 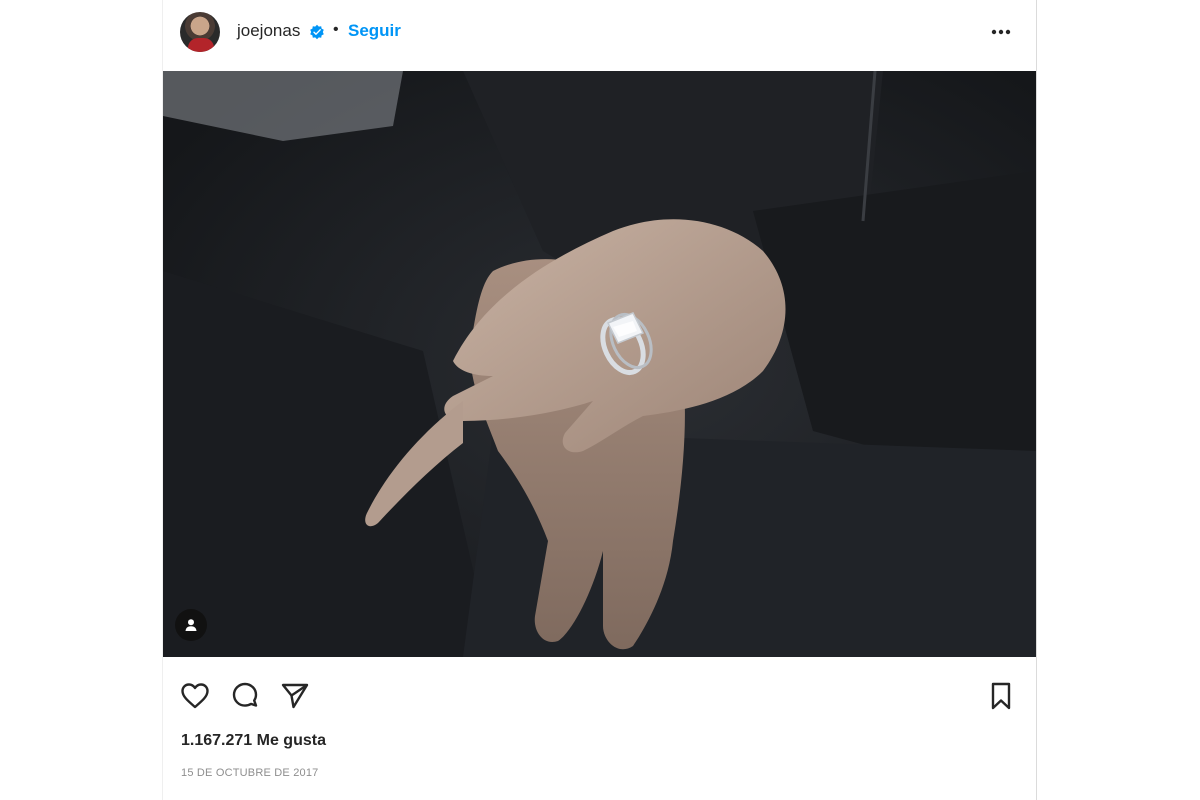 What do you see at coordinates (295, 696) in the screenshot?
I see `share-icon` at bounding box center [295, 696].